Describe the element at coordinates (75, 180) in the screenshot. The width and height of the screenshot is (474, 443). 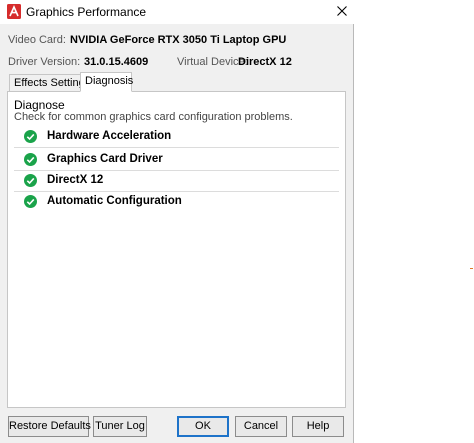
I see `check-label: DirectX 12` at that location.